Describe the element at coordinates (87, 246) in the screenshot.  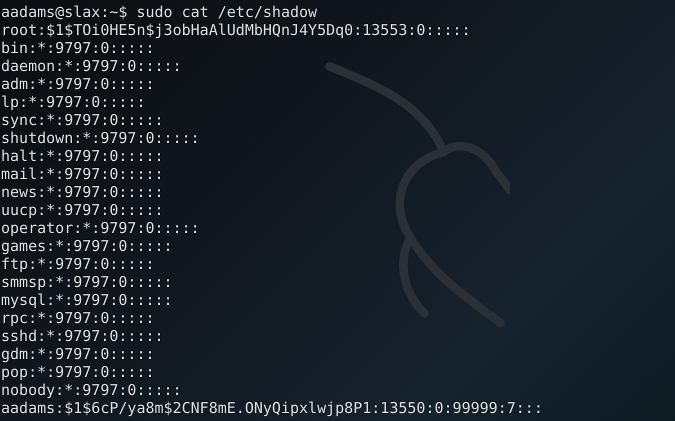
I see `output-line: games:*:9797:0:::::` at that location.